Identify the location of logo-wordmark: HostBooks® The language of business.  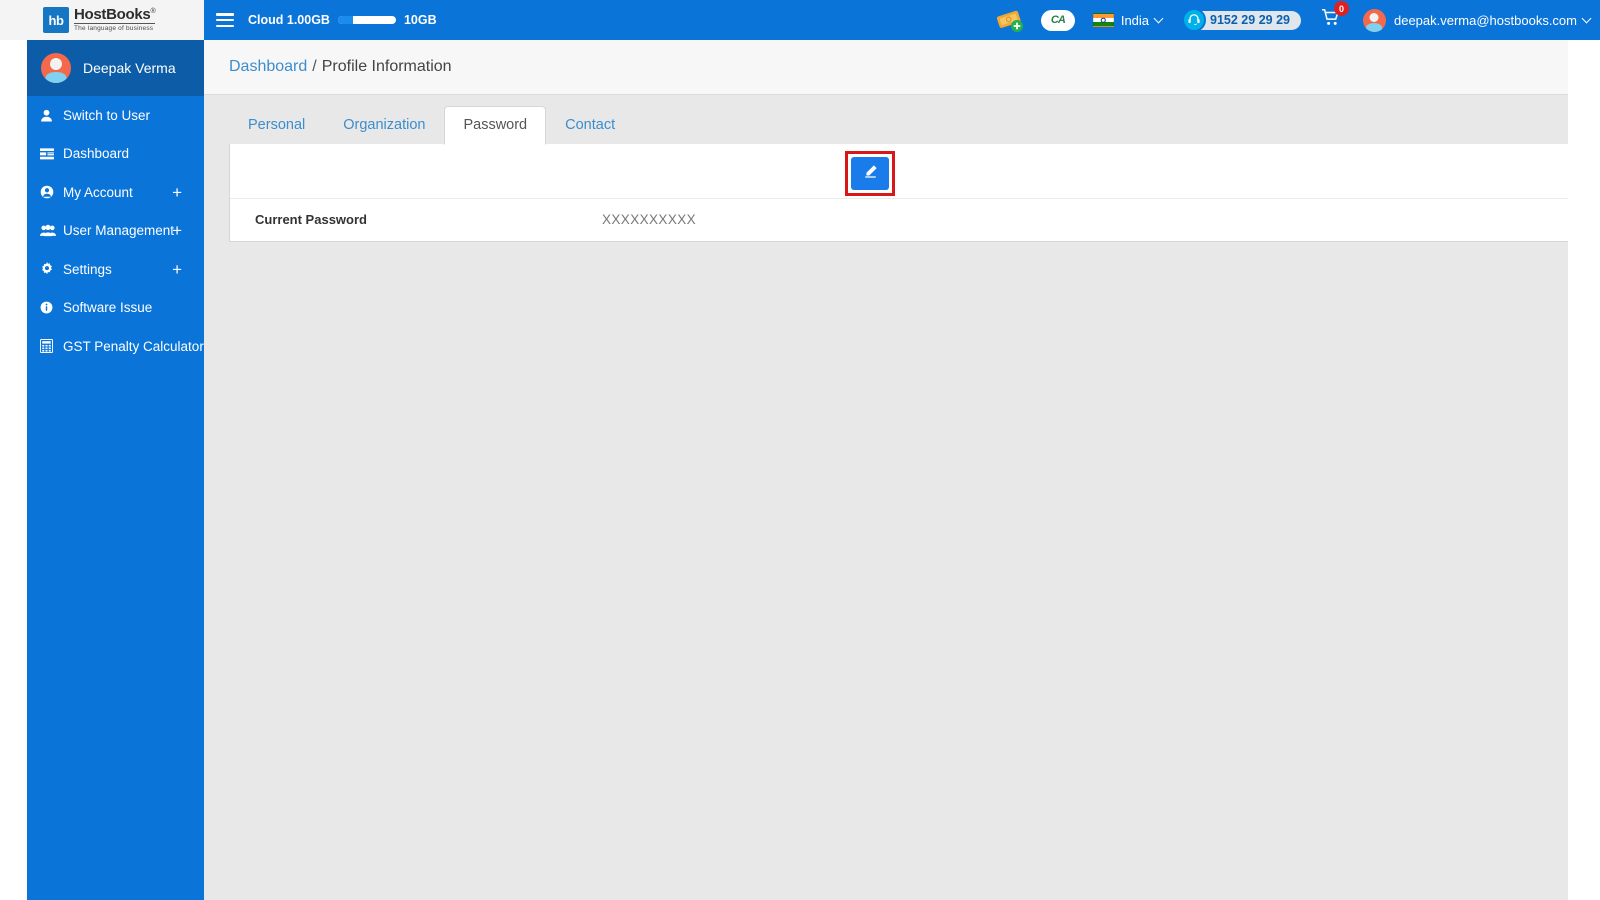
(115, 19).